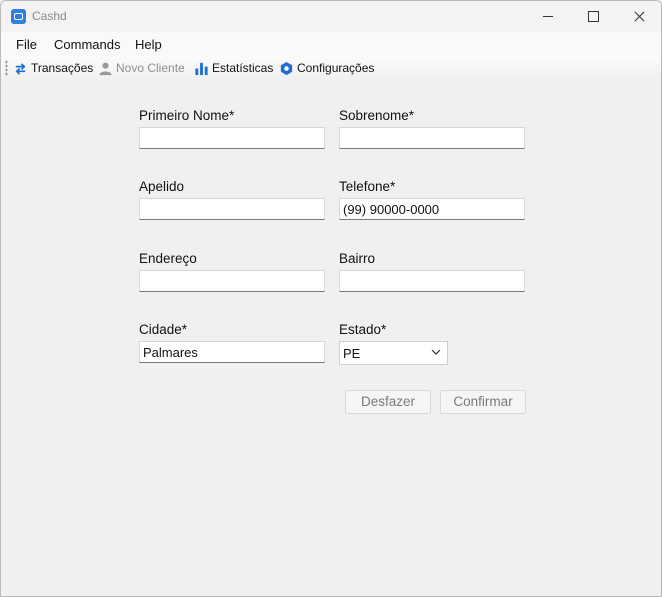 The width and height of the screenshot is (662, 597). I want to click on last-name-label: Sobrenome*, so click(377, 115).